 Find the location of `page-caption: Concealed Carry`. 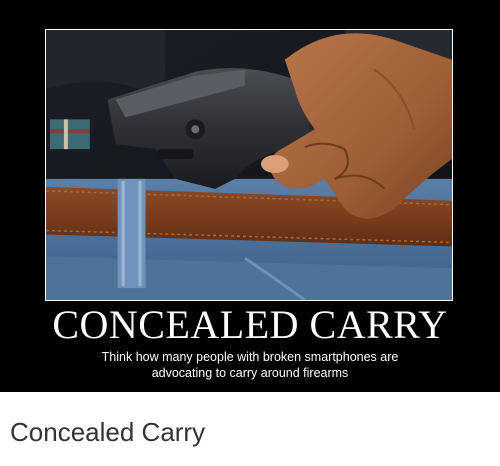

page-caption: Concealed Carry is located at coordinates (108, 432).